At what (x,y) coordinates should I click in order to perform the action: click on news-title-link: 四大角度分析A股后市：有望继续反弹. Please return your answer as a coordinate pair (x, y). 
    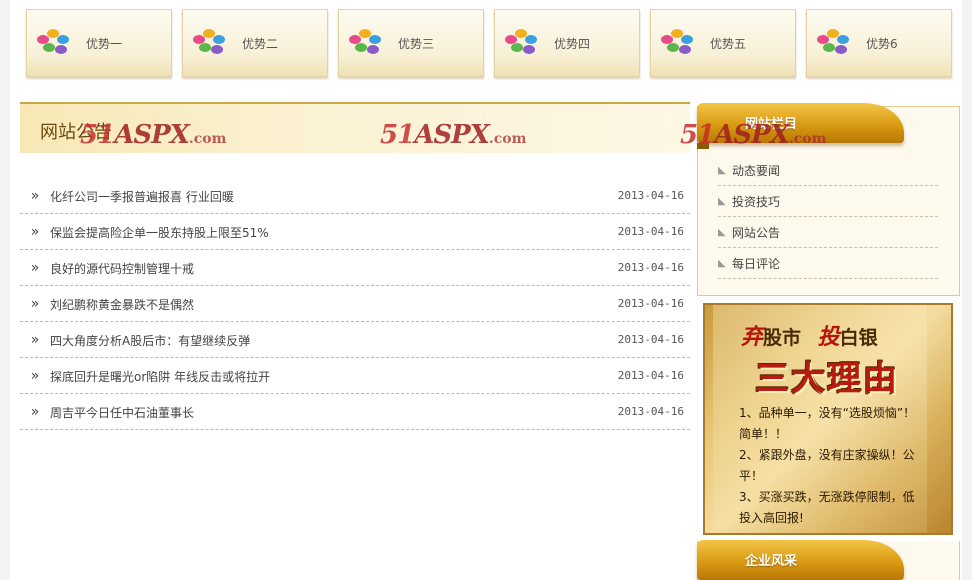
    Looking at the image, I should click on (330, 339).